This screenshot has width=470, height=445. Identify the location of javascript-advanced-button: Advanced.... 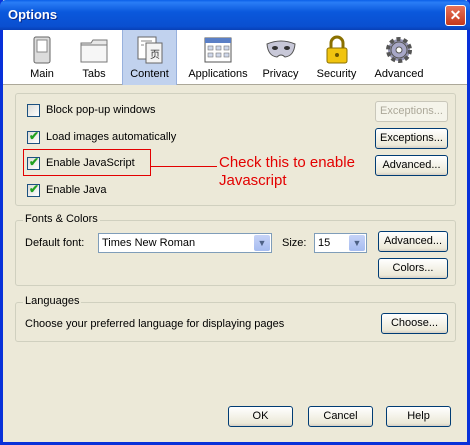
(411, 165).